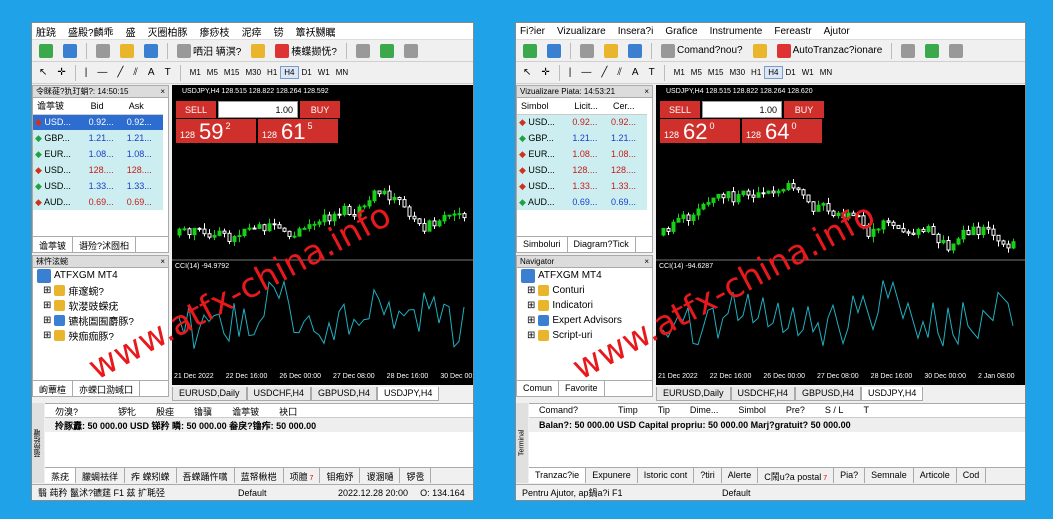 This screenshot has height=519, width=1053. Describe the element at coordinates (91, 31) in the screenshot. I see `menu-item-1: 盛殿?麟乖` at that location.